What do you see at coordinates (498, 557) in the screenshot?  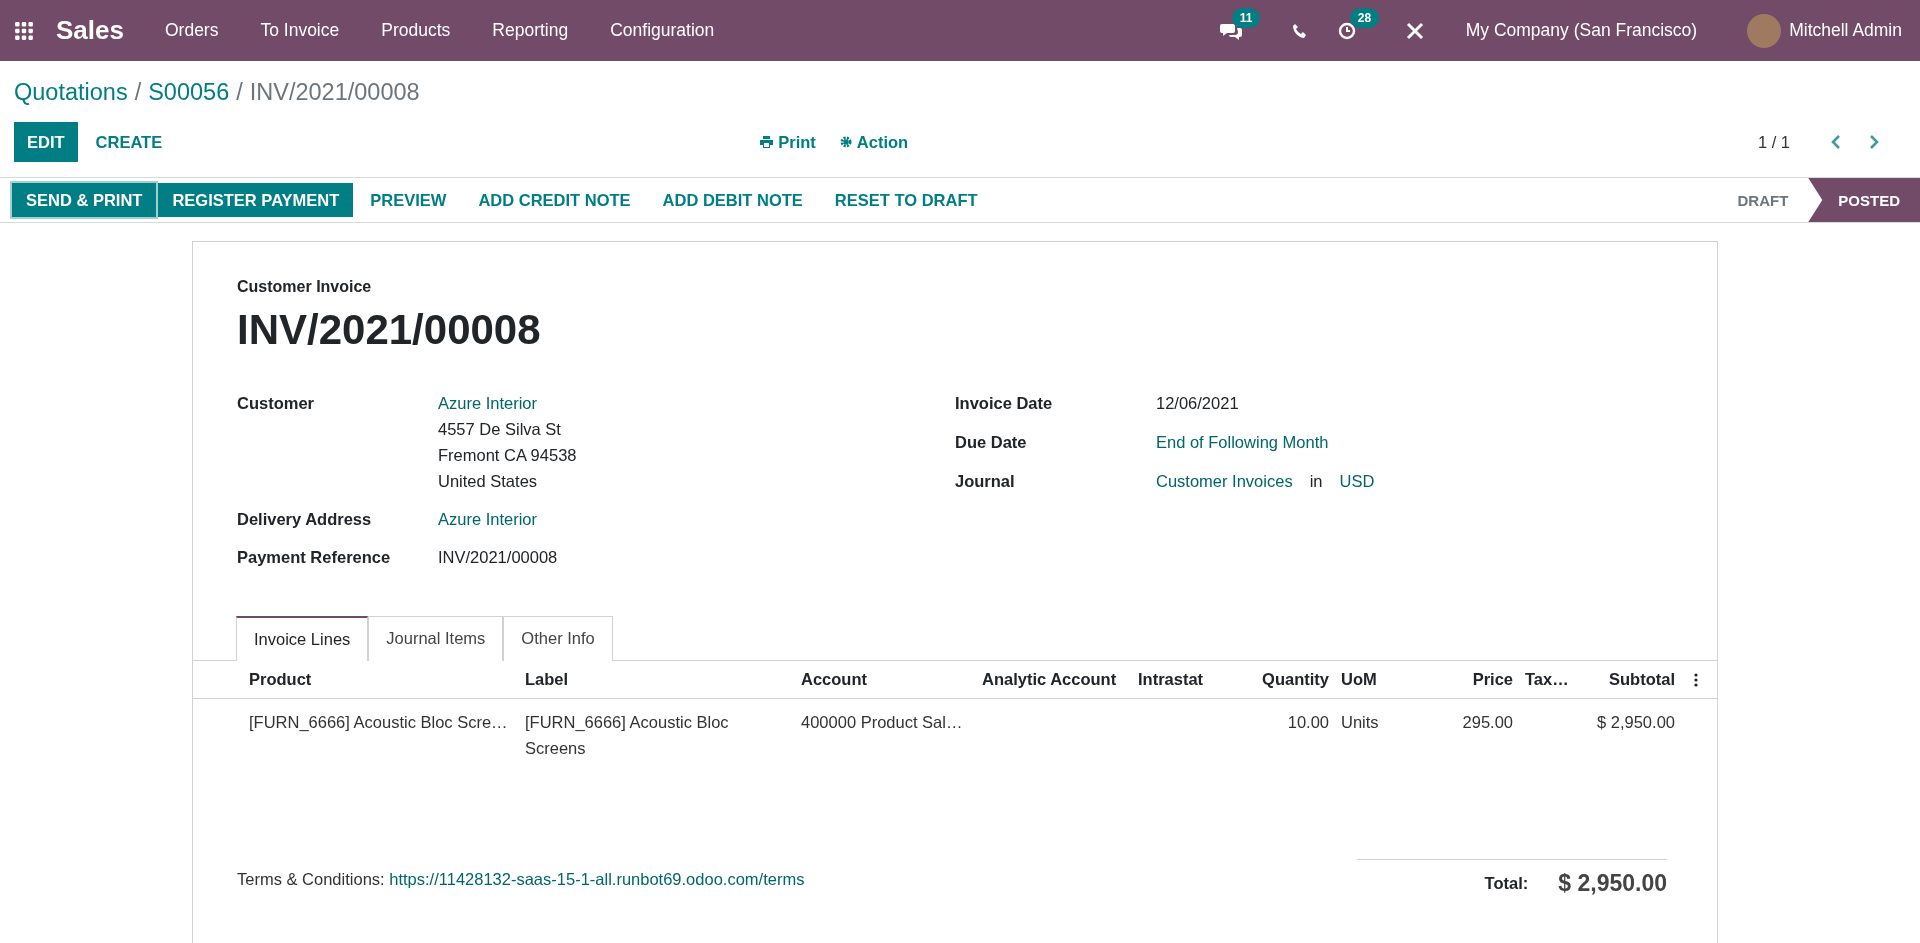 I see `field-value: INV/2021/00008` at bounding box center [498, 557].